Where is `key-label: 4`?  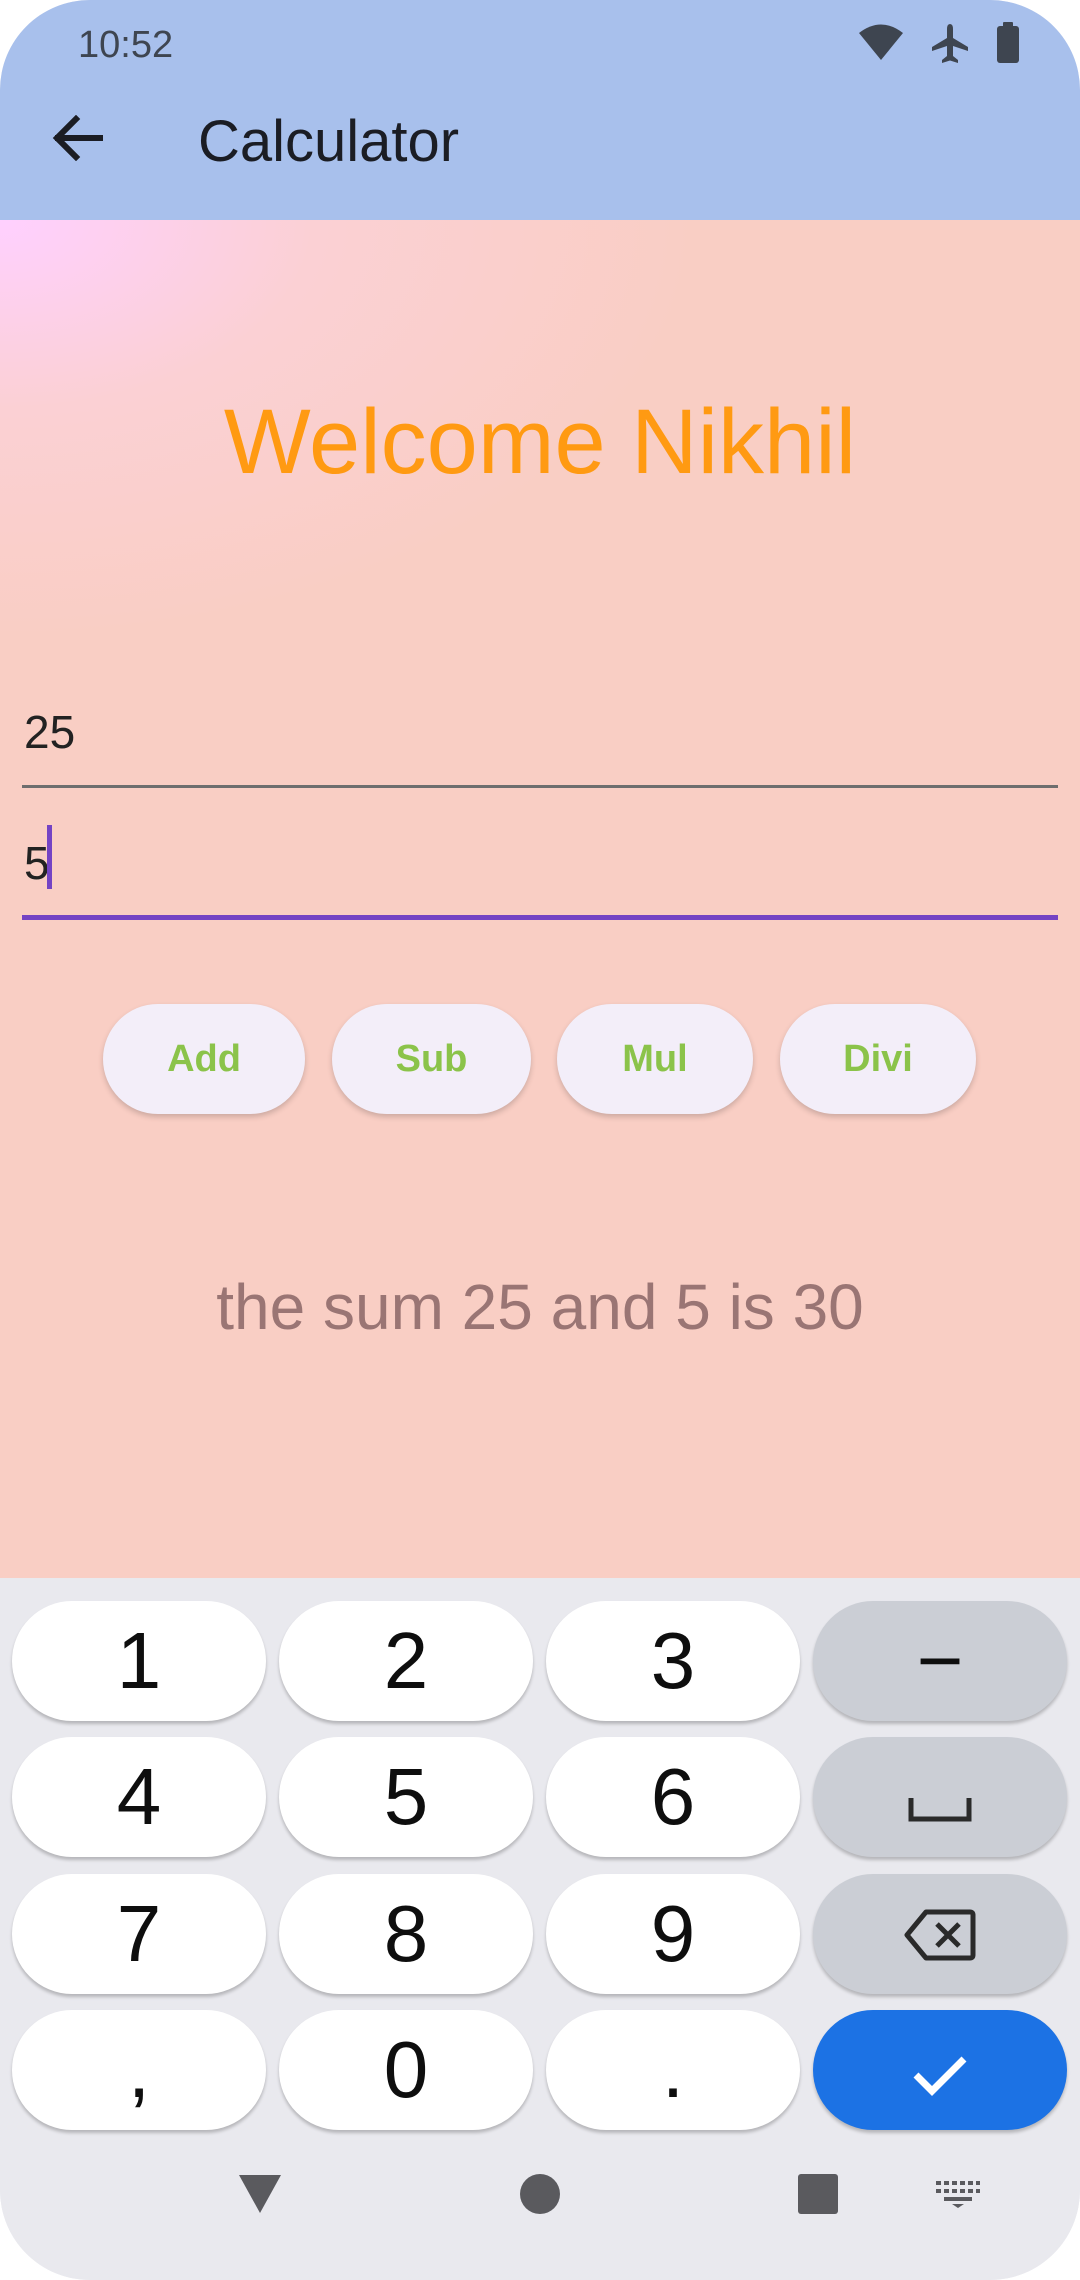
key-label: 4 is located at coordinates (139, 1796).